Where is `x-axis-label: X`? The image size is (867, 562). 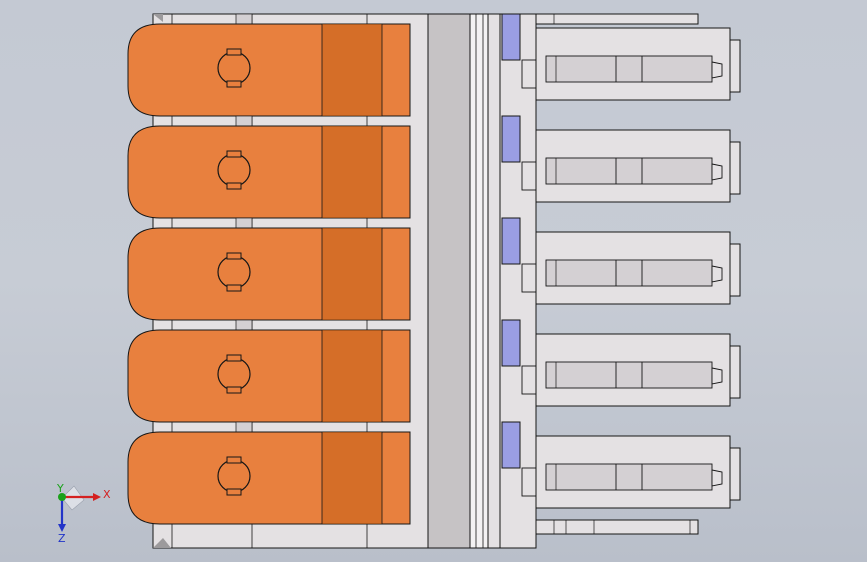 x-axis-label: X is located at coordinates (107, 494).